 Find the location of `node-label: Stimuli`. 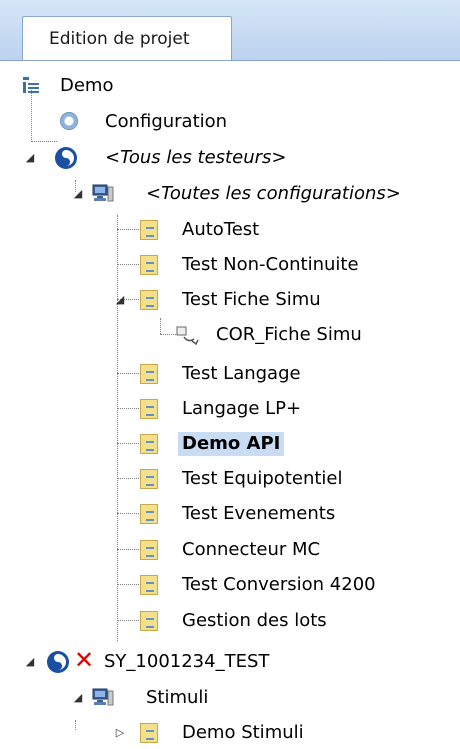

node-label: Stimuli is located at coordinates (177, 697).